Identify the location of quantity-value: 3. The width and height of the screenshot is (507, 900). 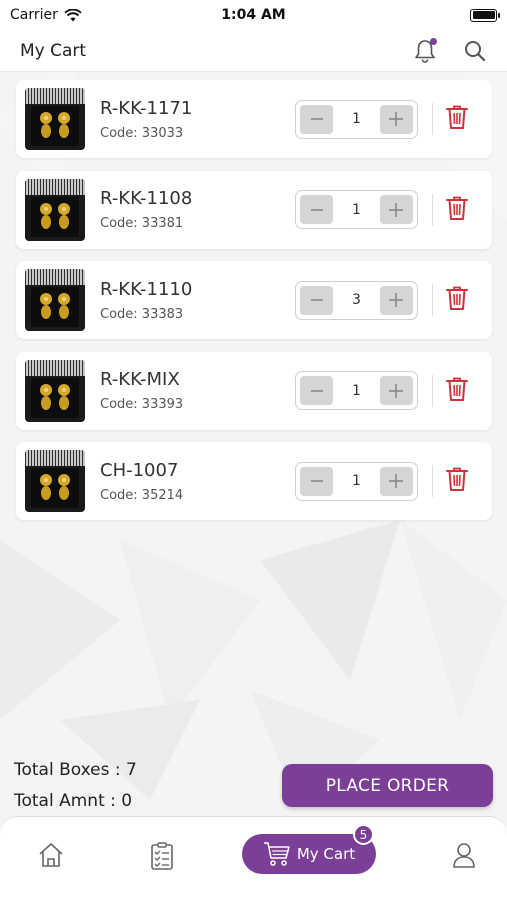
(356, 300).